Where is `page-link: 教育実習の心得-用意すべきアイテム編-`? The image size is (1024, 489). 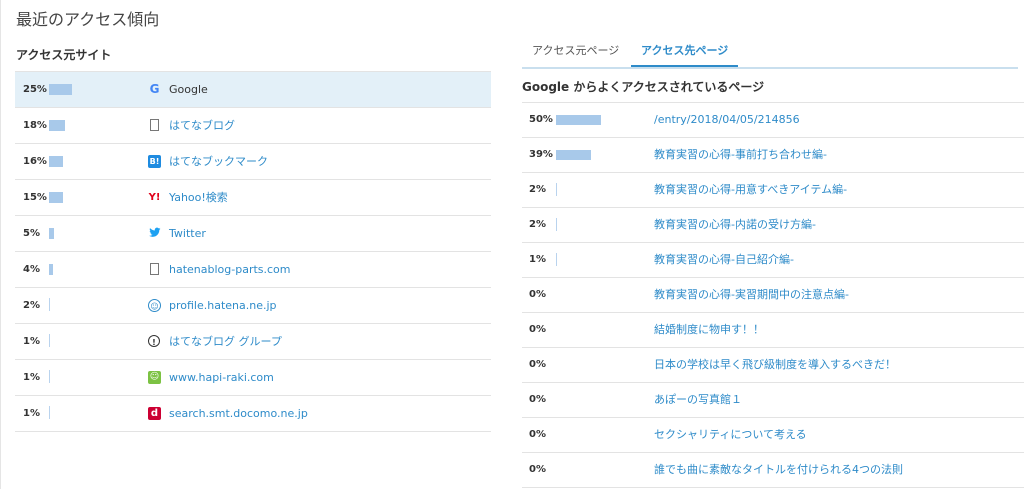 page-link: 教育実習の心得-用意すべきアイテム編- is located at coordinates (750, 190).